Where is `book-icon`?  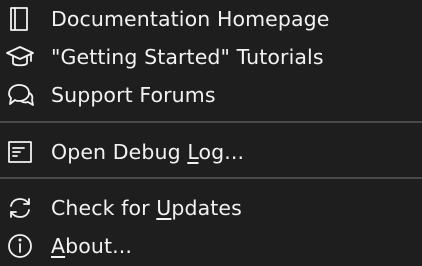
book-icon is located at coordinates (20, 19).